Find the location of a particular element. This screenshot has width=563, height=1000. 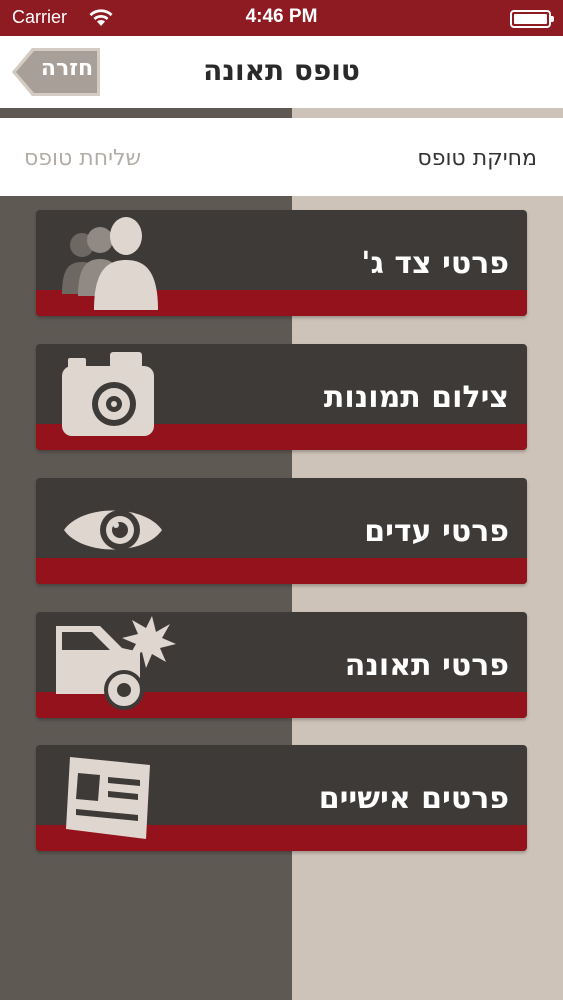

divider-right is located at coordinates (427, 113).